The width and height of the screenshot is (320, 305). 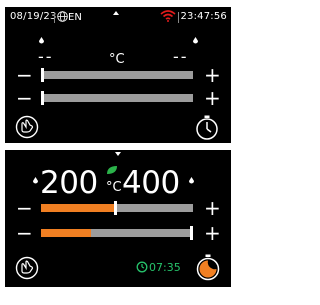 What do you see at coordinates (165, 267) in the screenshot?
I see `timer-display: 07:35` at bounding box center [165, 267].